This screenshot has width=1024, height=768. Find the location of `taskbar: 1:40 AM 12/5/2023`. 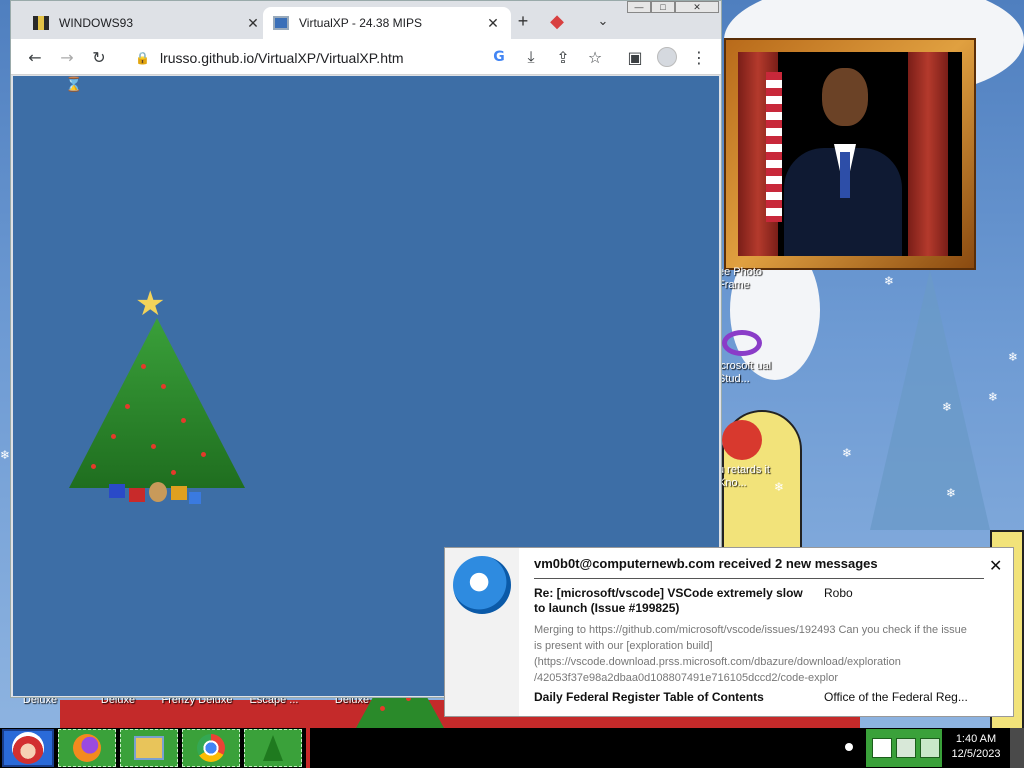

taskbar: 1:40 AM 12/5/2023 is located at coordinates (512, 748).